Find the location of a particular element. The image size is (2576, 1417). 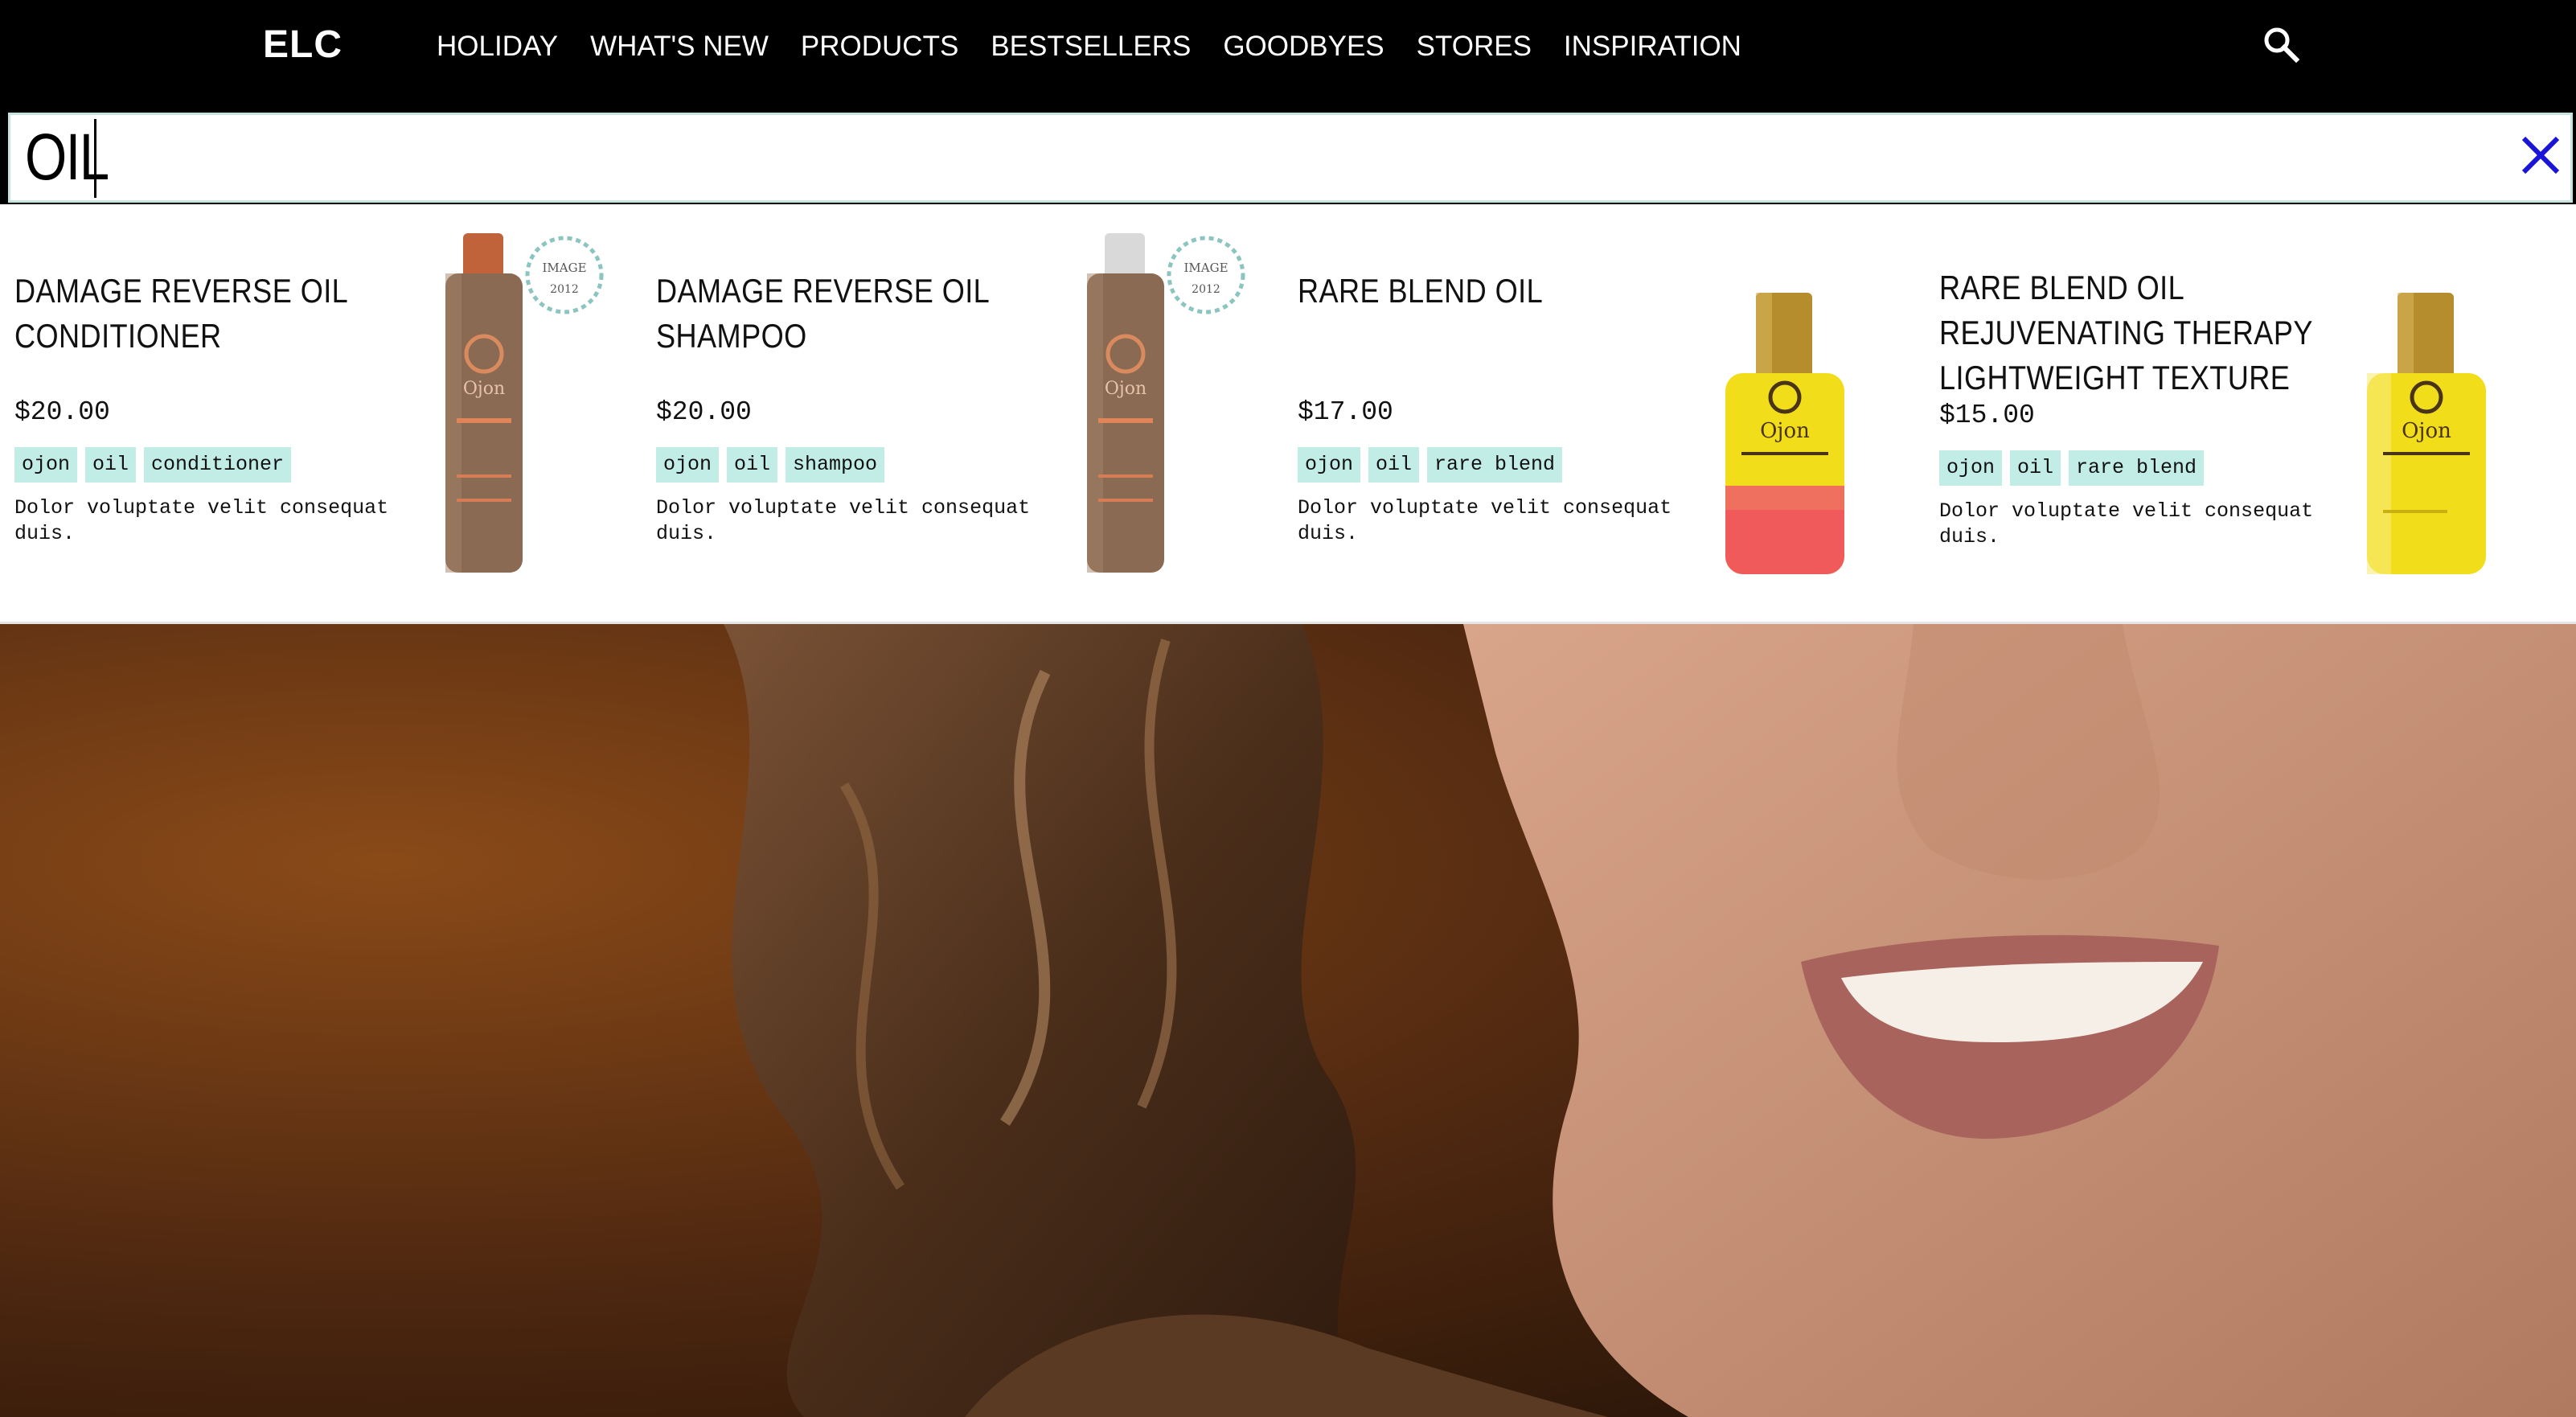

product-price: $17.00 is located at coordinates (1345, 412).